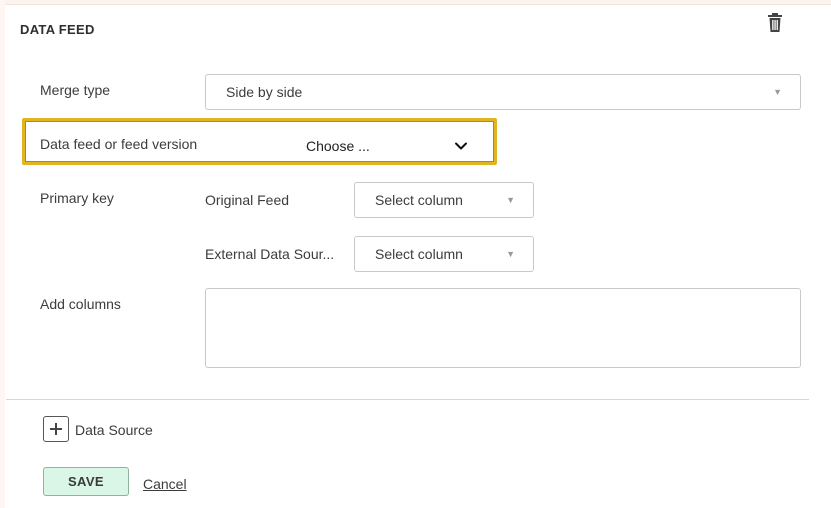 This screenshot has height=508, width=831. I want to click on merge-type-label: Merge type, so click(75, 90).